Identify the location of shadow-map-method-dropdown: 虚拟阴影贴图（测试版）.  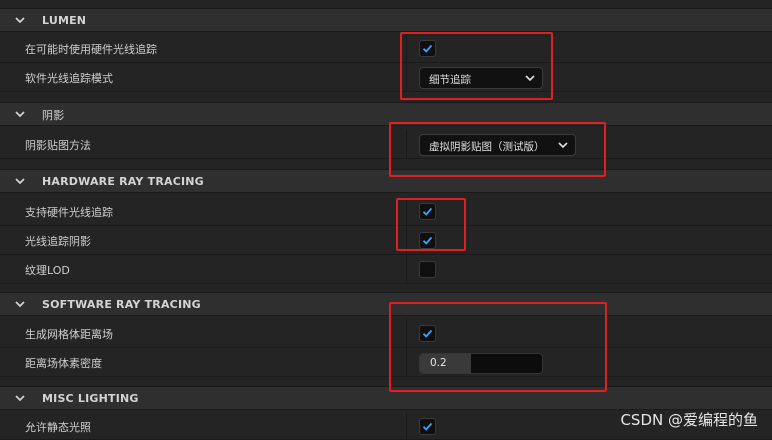
(497, 145).